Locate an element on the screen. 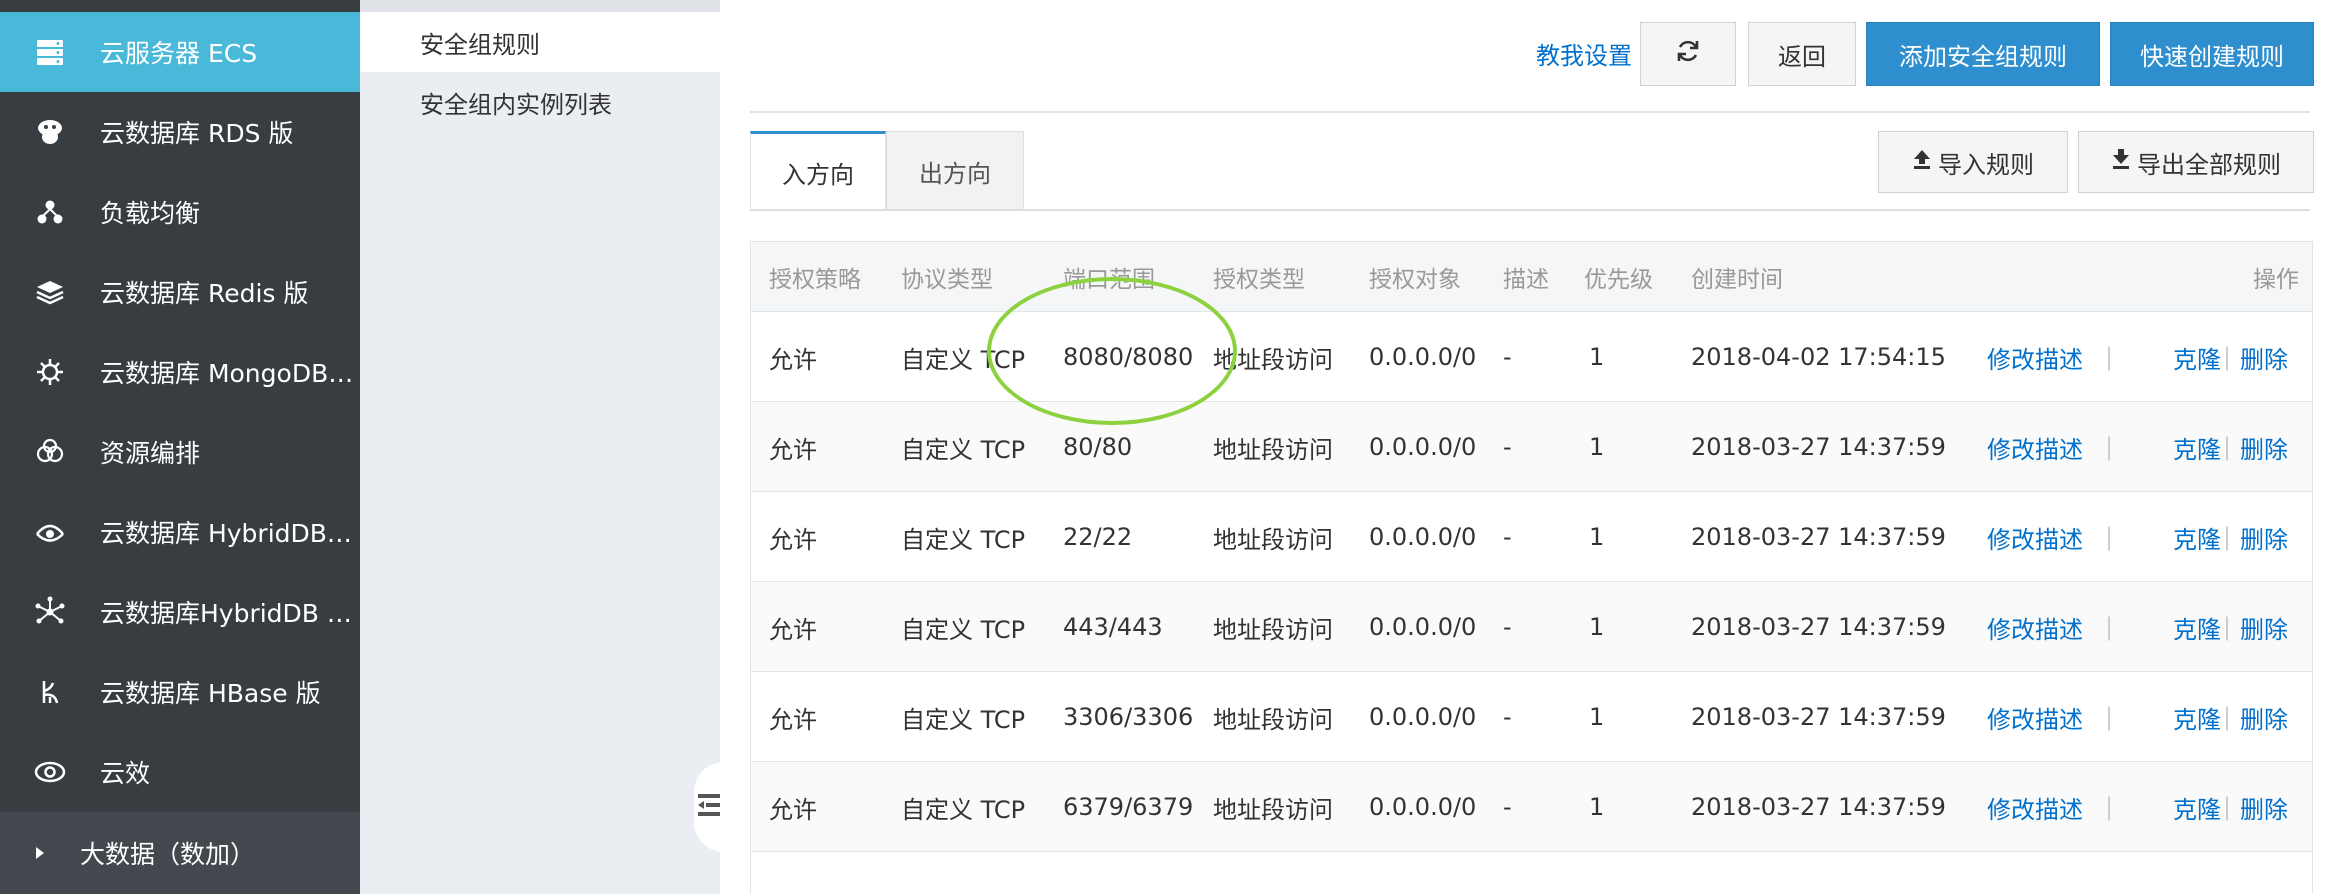  tab-outbound: 出方向 is located at coordinates (955, 171).